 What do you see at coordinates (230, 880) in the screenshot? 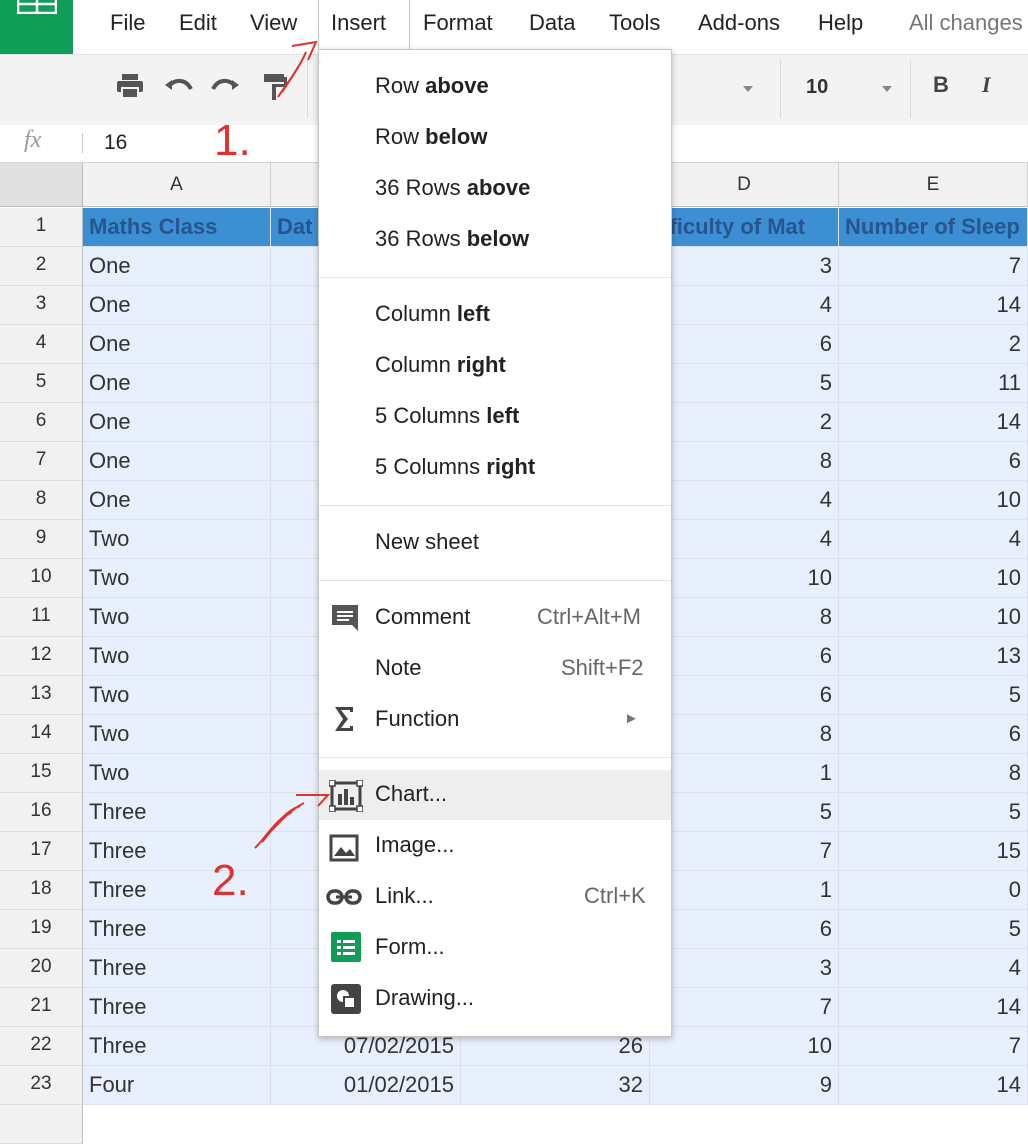
I see `annotation-step-2: 2.` at bounding box center [230, 880].